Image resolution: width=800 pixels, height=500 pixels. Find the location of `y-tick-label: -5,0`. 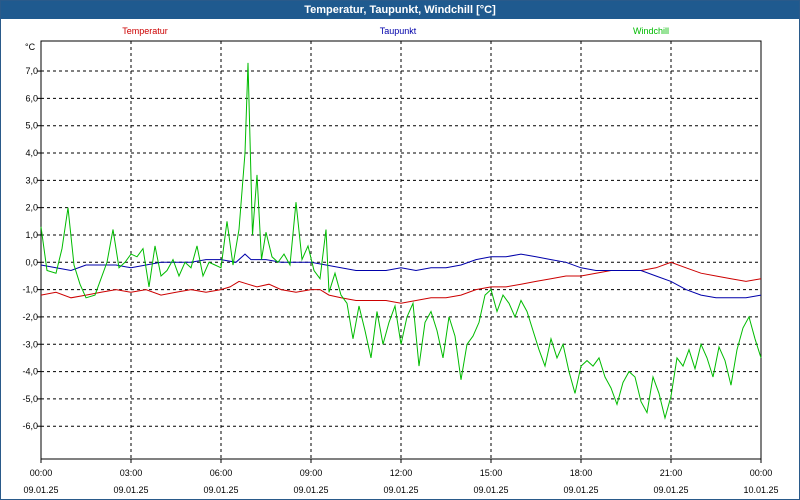

y-tick-label: -5,0 is located at coordinates (30, 399).